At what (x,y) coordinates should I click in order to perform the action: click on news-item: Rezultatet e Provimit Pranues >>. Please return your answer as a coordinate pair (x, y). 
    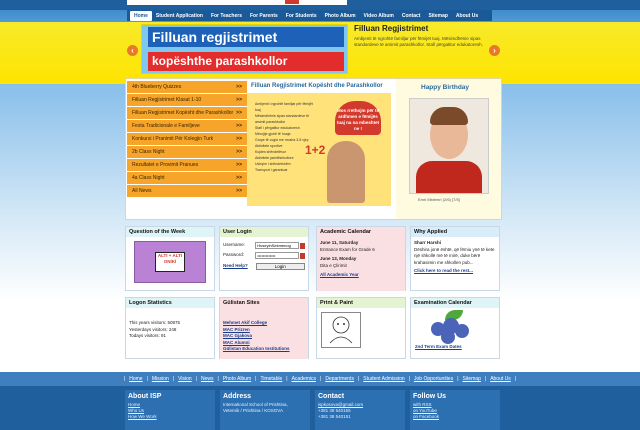
    Looking at the image, I should click on (187, 165).